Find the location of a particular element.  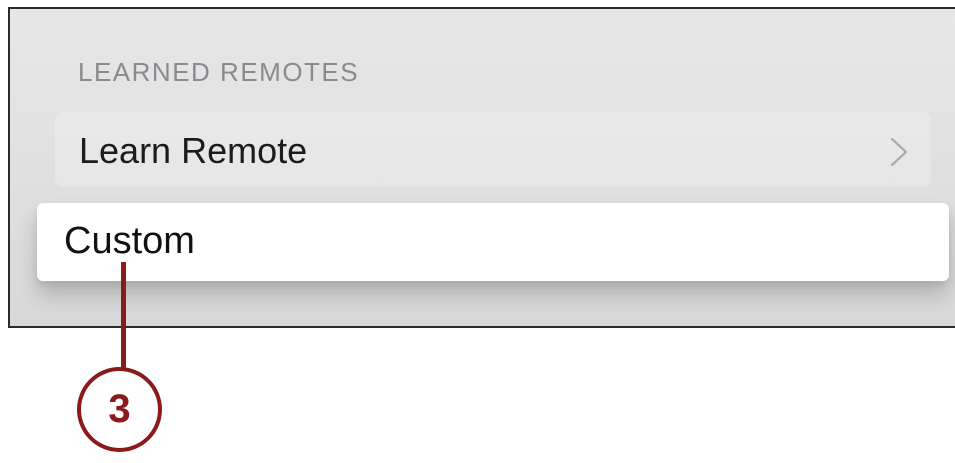

callout-badge: 3 is located at coordinates (119, 409).